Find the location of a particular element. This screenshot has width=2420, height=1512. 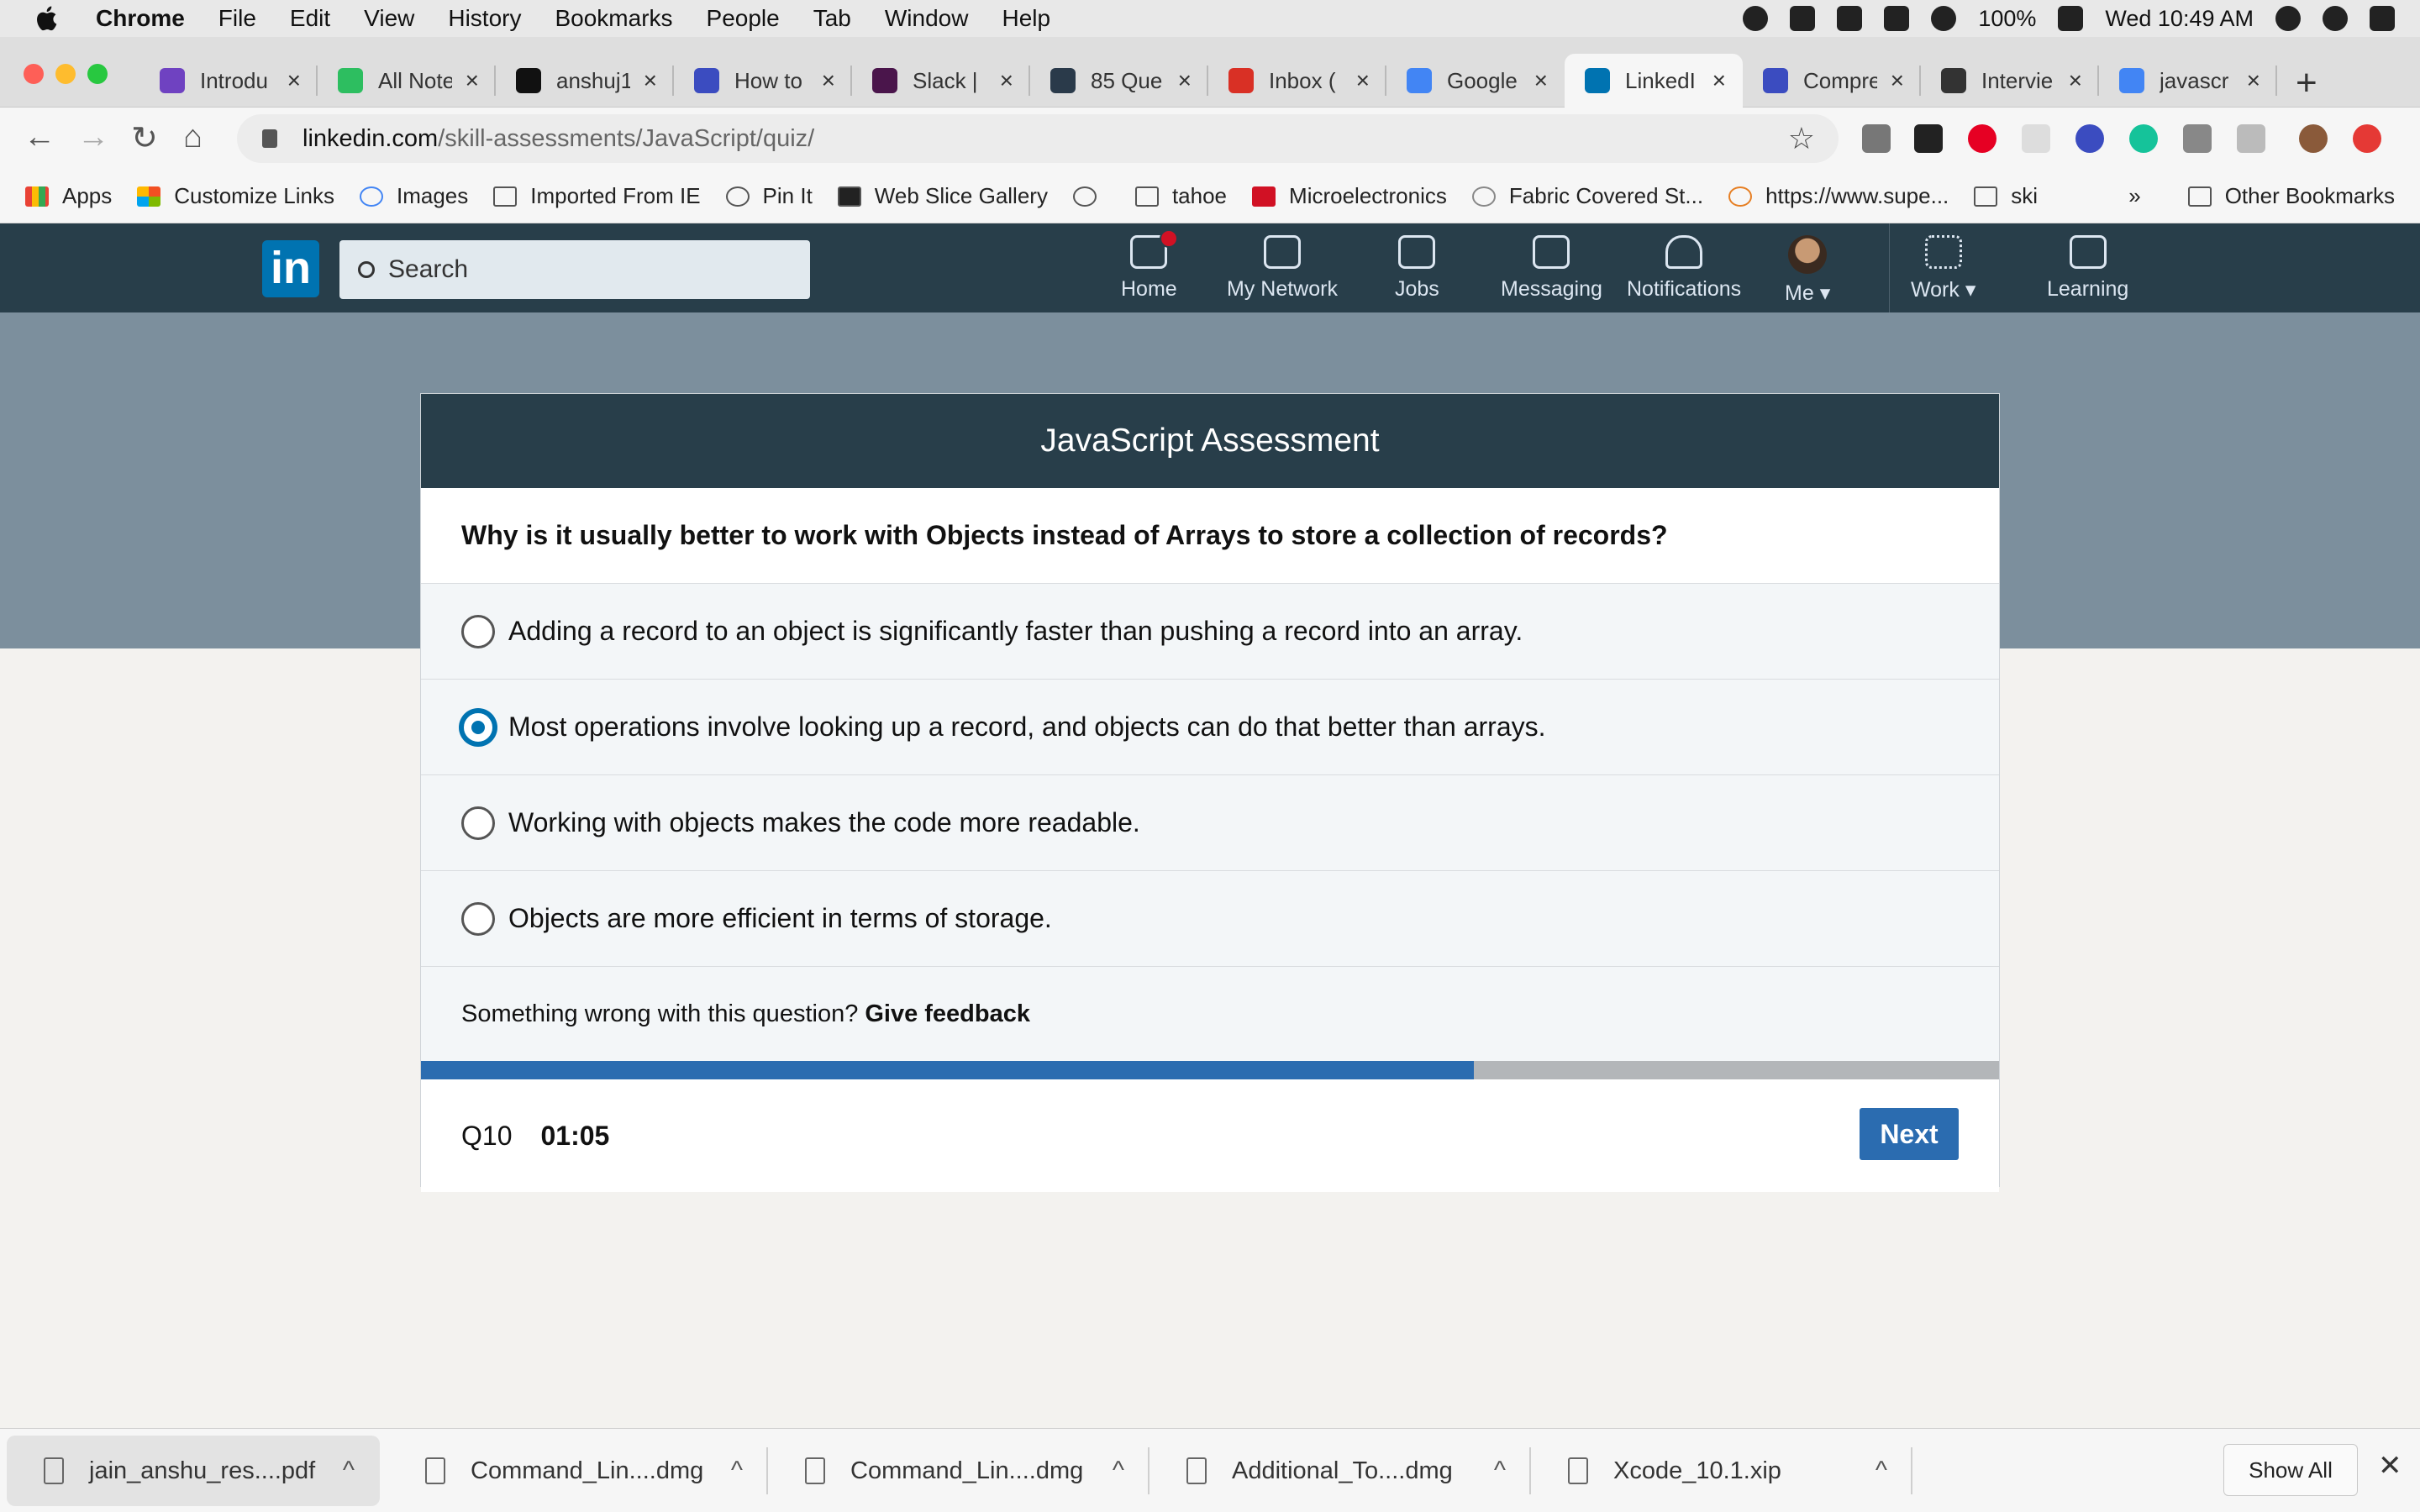

bookmark-microelectronics: Microelectronics is located at coordinates (1349, 196).